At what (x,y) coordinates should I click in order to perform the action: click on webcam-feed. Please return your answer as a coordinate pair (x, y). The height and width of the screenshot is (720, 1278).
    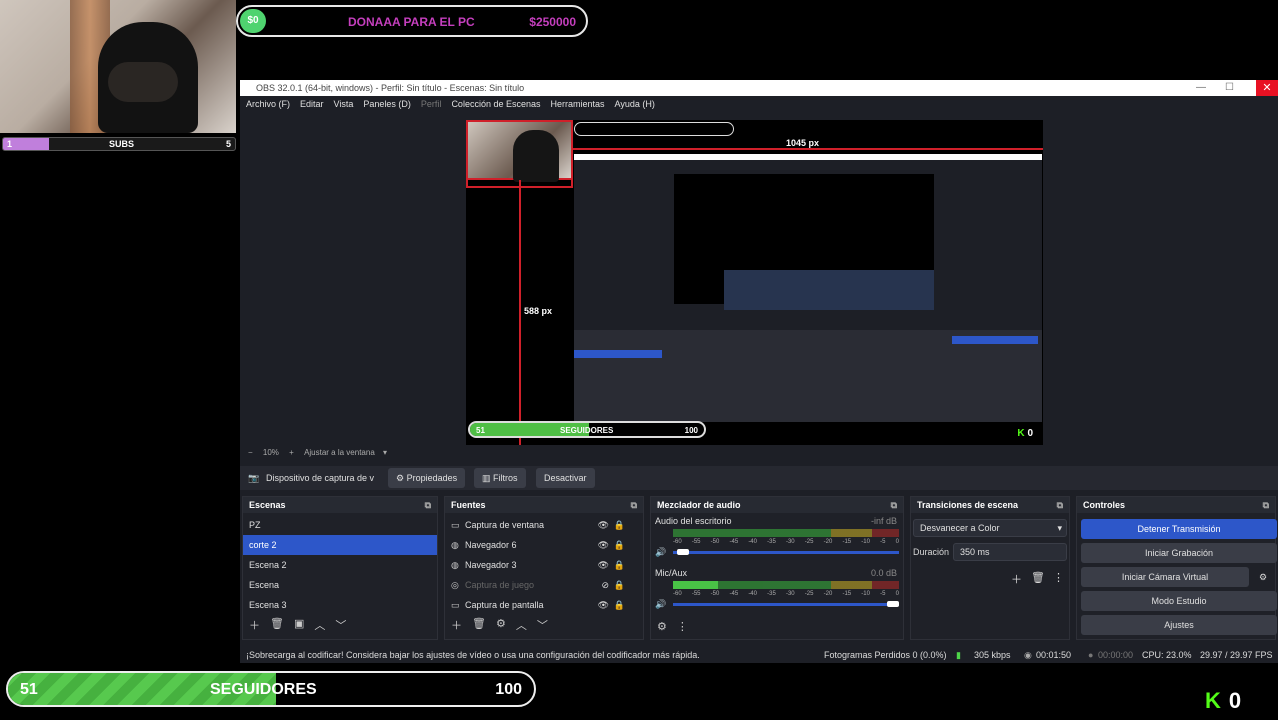
    Looking at the image, I should click on (118, 66).